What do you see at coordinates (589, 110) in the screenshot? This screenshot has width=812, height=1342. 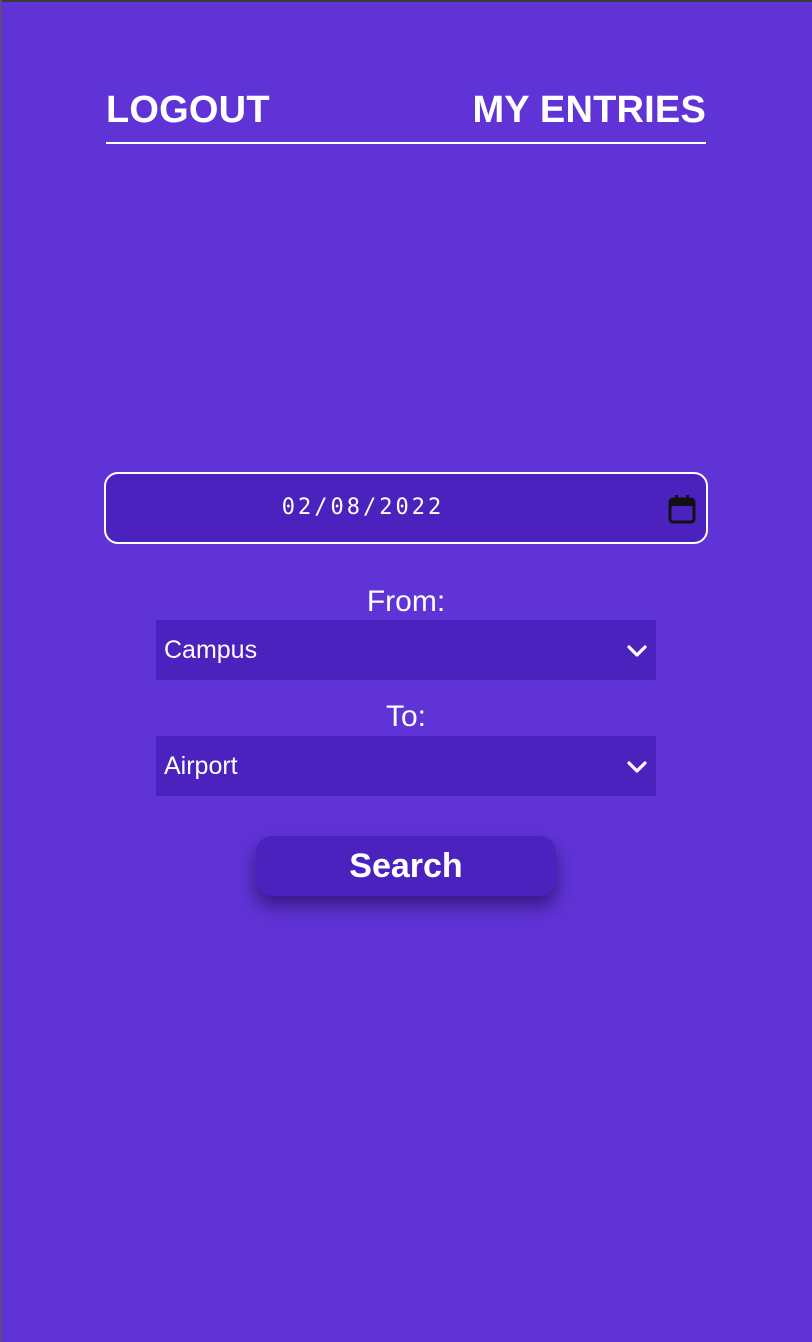 I see `my-entries-link: MY ENTRIES` at bounding box center [589, 110].